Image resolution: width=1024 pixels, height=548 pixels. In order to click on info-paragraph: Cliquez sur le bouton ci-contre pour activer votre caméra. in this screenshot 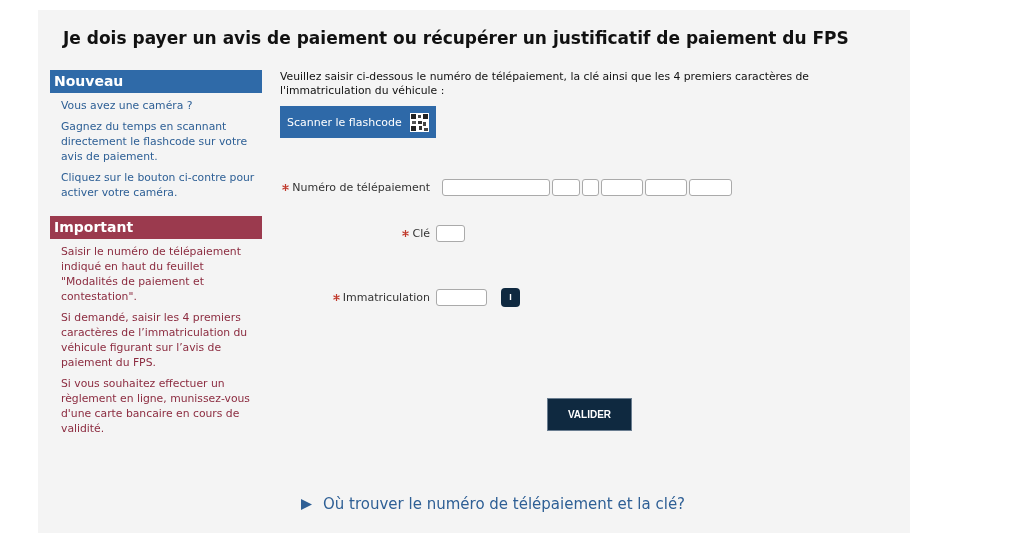, I will do `click(158, 185)`.